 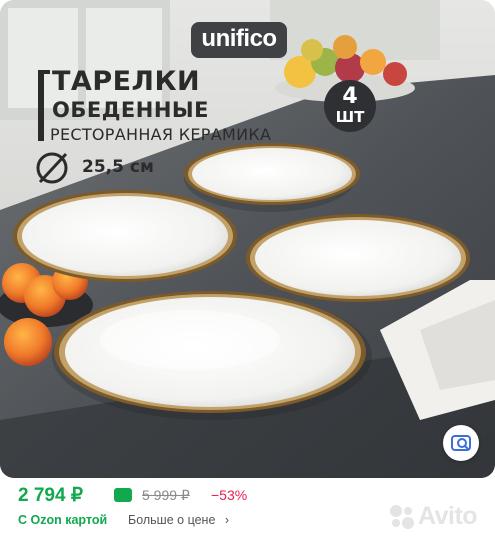 I want to click on avito-watermark: Avito, so click(x=436, y=516).